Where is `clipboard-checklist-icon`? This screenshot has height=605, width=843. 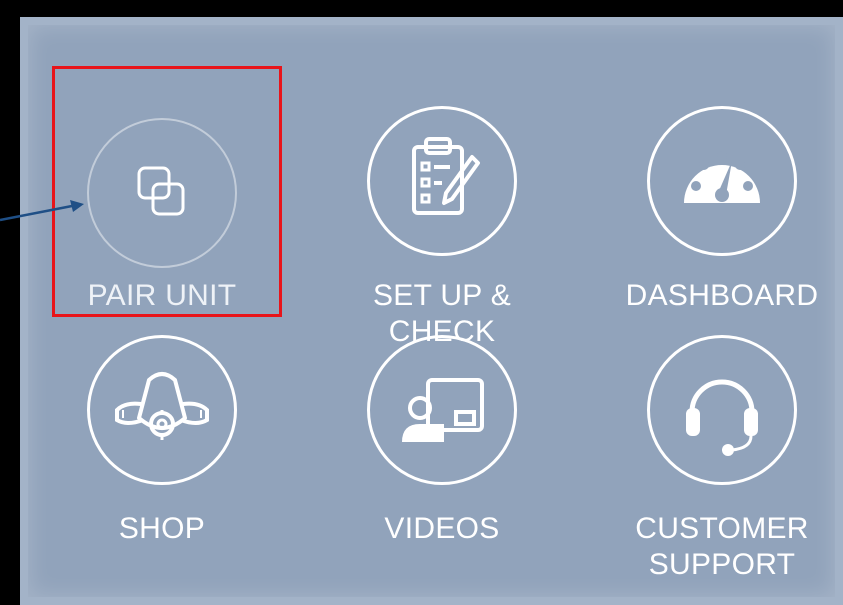 clipboard-checklist-icon is located at coordinates (442, 181).